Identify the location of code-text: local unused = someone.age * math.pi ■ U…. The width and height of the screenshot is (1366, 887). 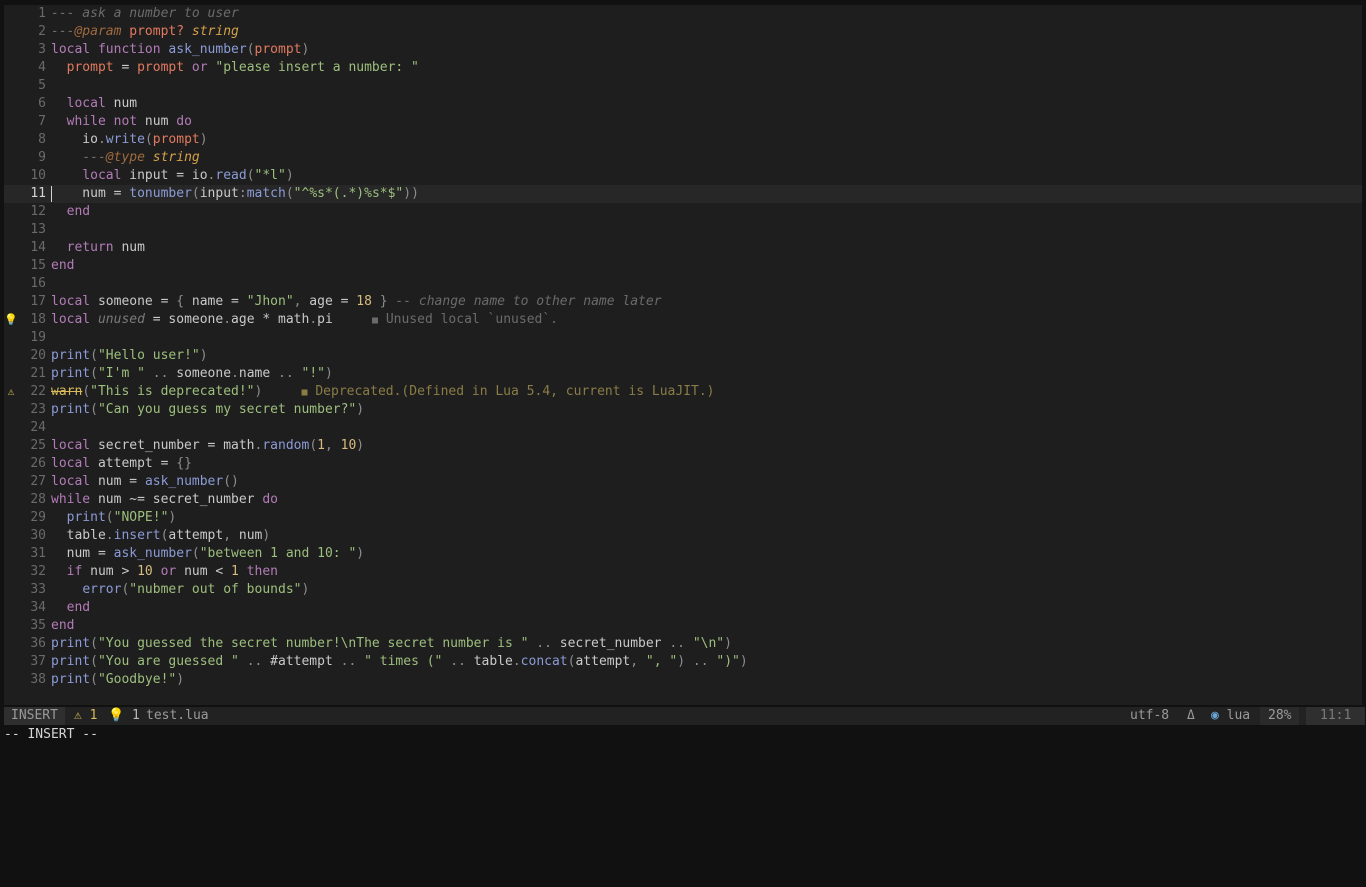
(304, 320).